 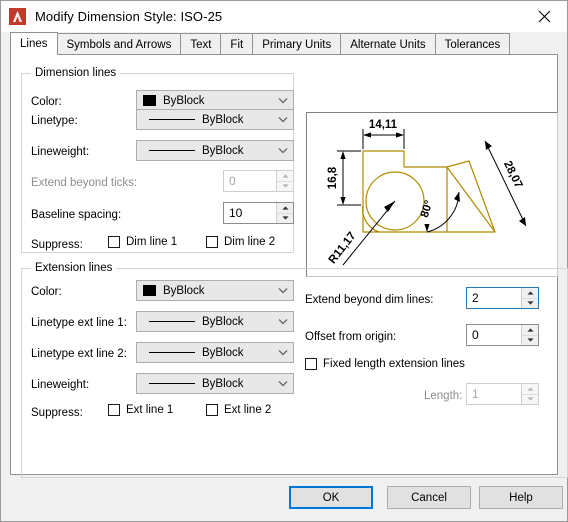 I want to click on ext-linetype-1-value: ByBlock, so click(x=223, y=321).